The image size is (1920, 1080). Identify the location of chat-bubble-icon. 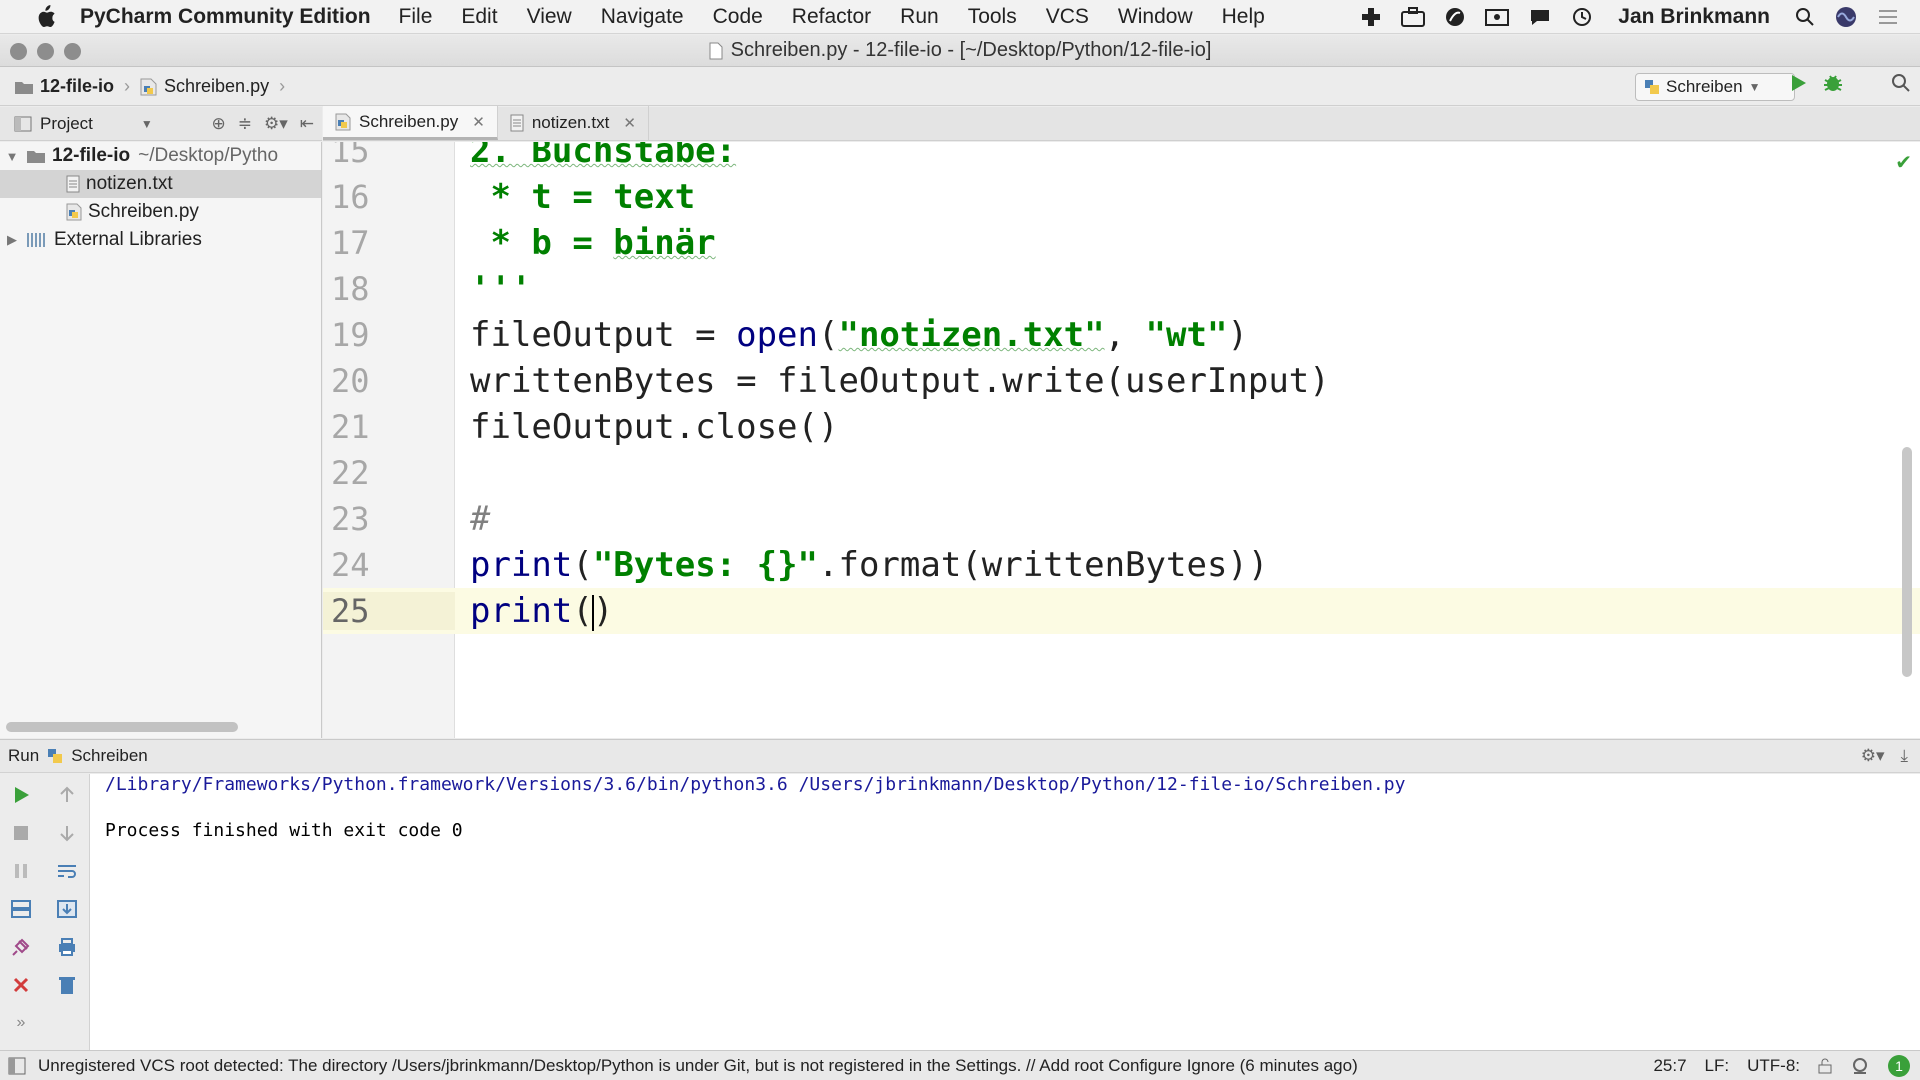
(1540, 17).